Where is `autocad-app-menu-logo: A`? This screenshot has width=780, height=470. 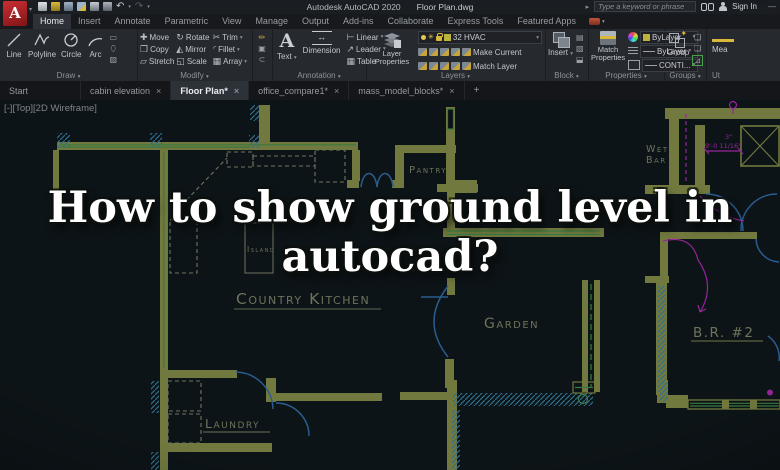 autocad-app-menu-logo: A is located at coordinates (15, 13).